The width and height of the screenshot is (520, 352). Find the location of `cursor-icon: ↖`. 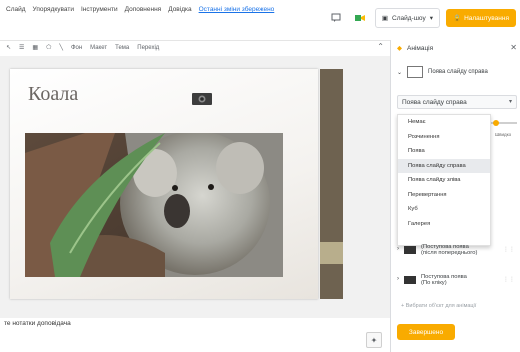

cursor-icon: ↖ is located at coordinates (8, 47).